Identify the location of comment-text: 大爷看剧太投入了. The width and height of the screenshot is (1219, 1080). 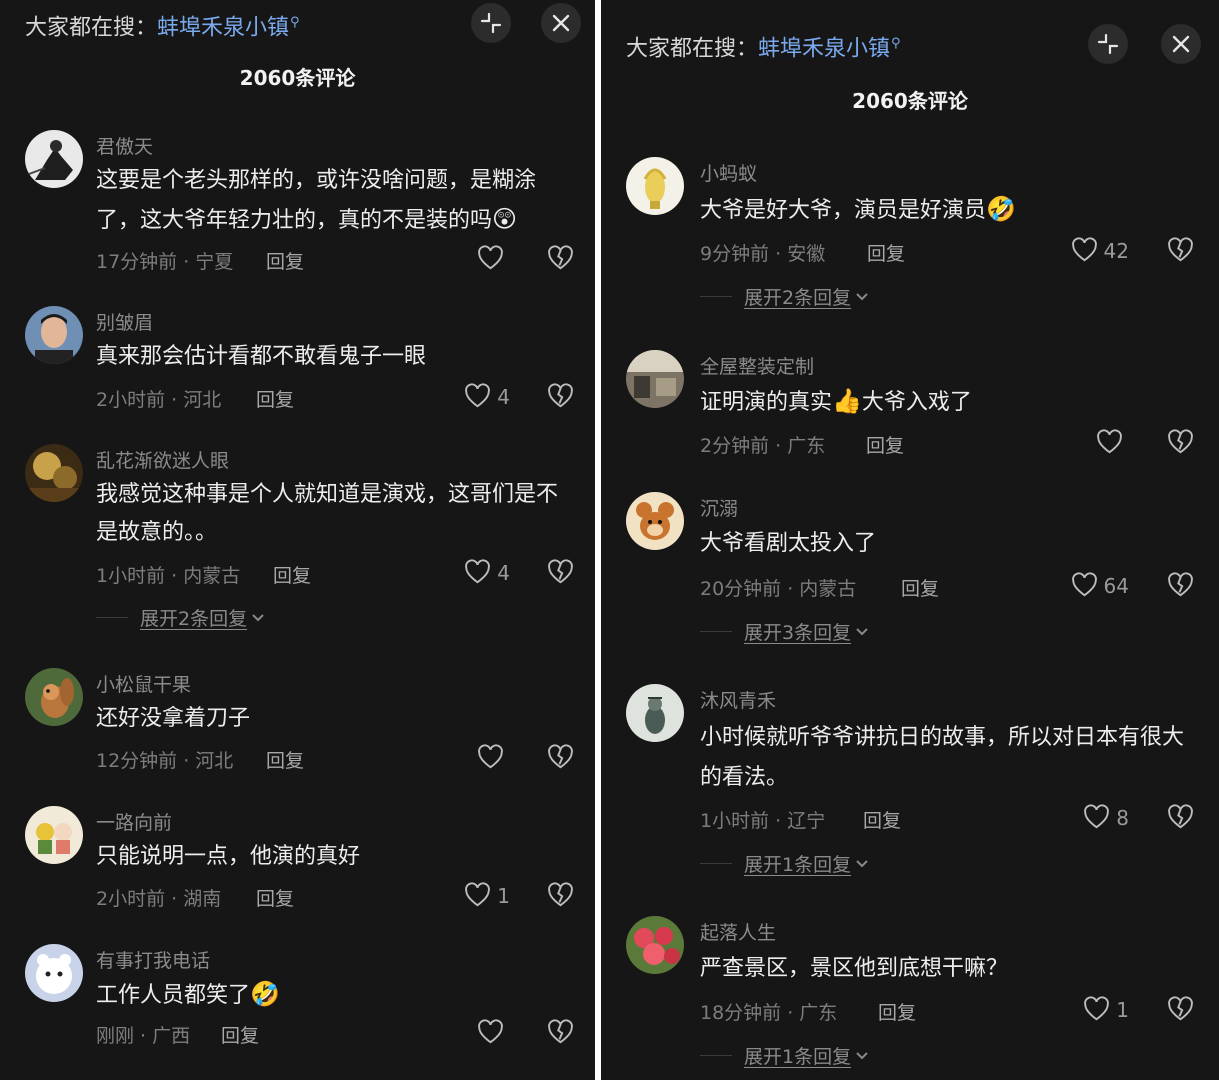
(950, 544).